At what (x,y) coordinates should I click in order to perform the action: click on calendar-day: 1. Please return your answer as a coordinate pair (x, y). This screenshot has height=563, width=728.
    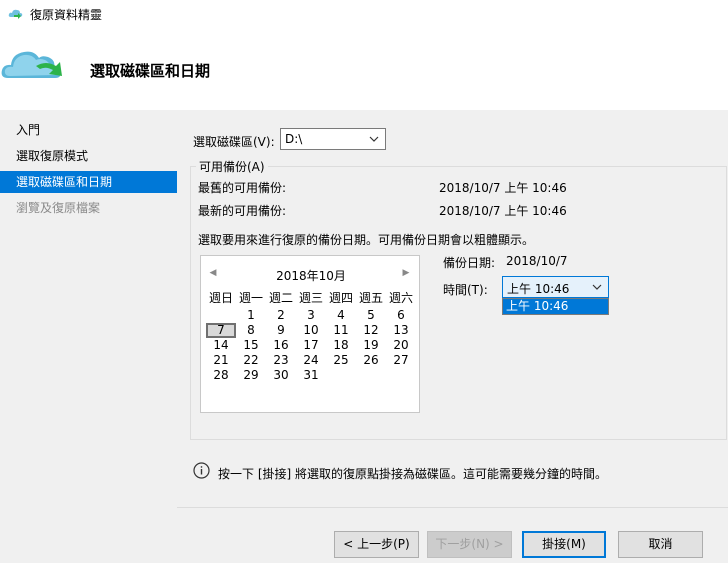
    Looking at the image, I should click on (251, 315).